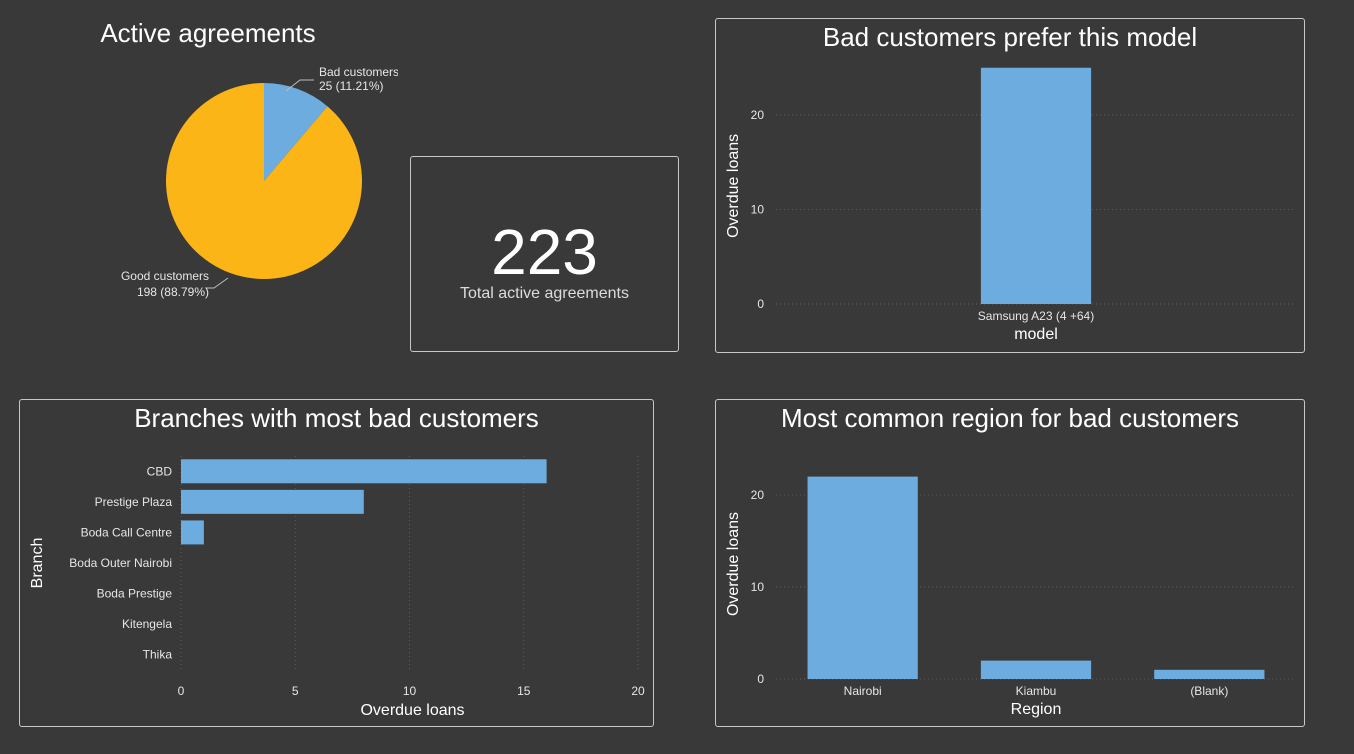 This screenshot has width=1354, height=754. What do you see at coordinates (1036, 691) in the screenshot?
I see `x-tick-label: Kiambu` at bounding box center [1036, 691].